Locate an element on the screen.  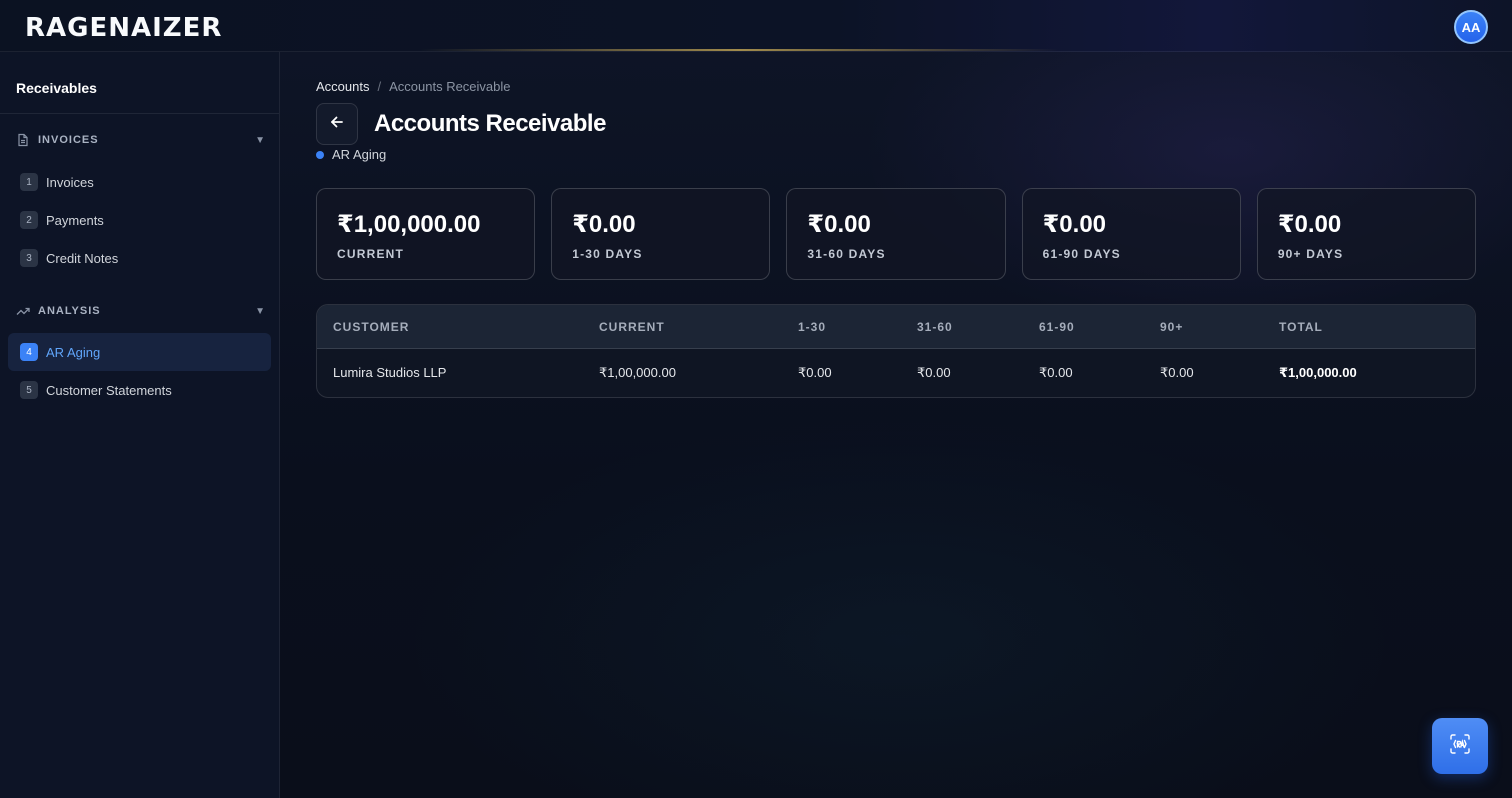
column-header-1-30: 1-30 is located at coordinates (812, 327).